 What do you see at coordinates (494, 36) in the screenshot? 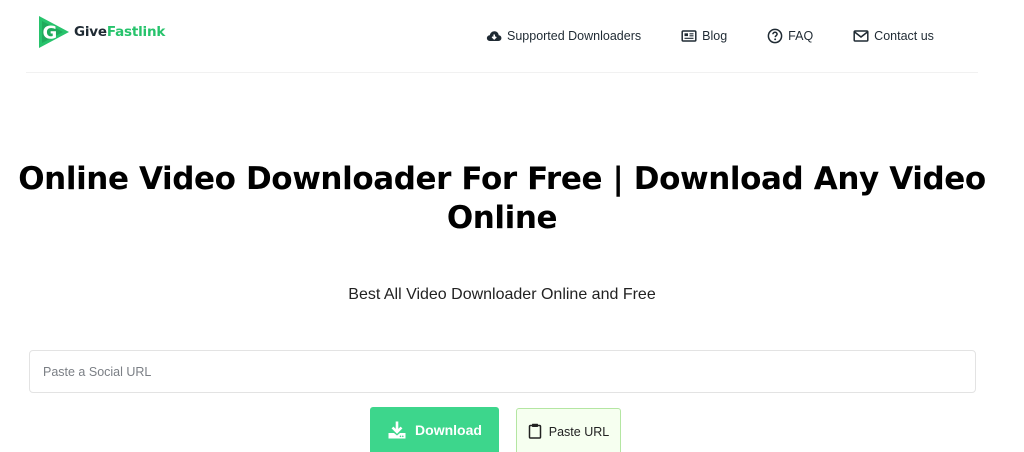
I see `cloud-download-icon` at bounding box center [494, 36].